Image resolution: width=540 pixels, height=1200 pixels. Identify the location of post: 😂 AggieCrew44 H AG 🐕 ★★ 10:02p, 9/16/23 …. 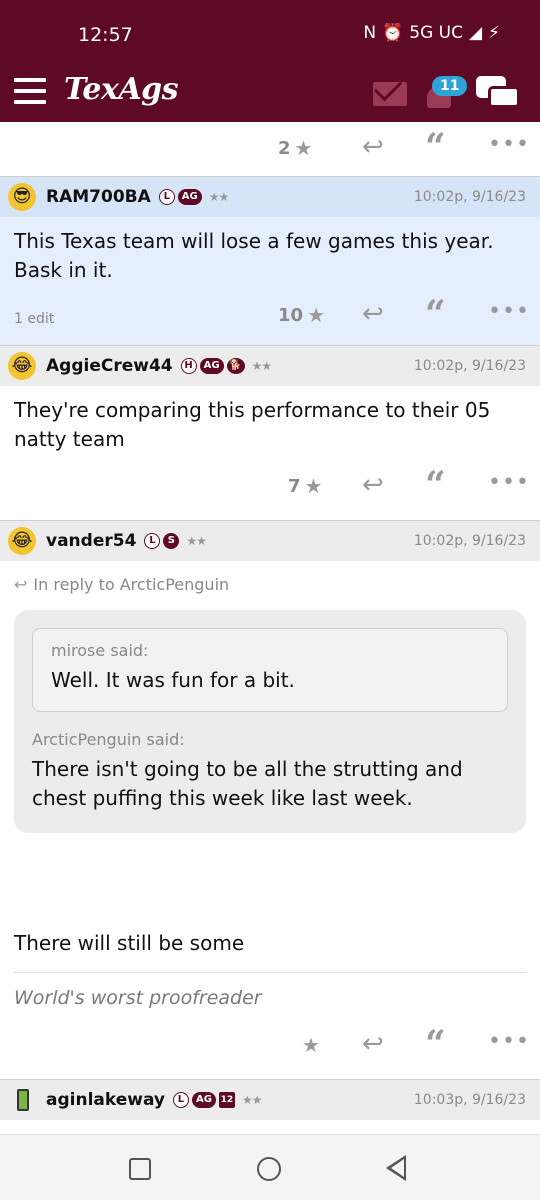
(270, 432).